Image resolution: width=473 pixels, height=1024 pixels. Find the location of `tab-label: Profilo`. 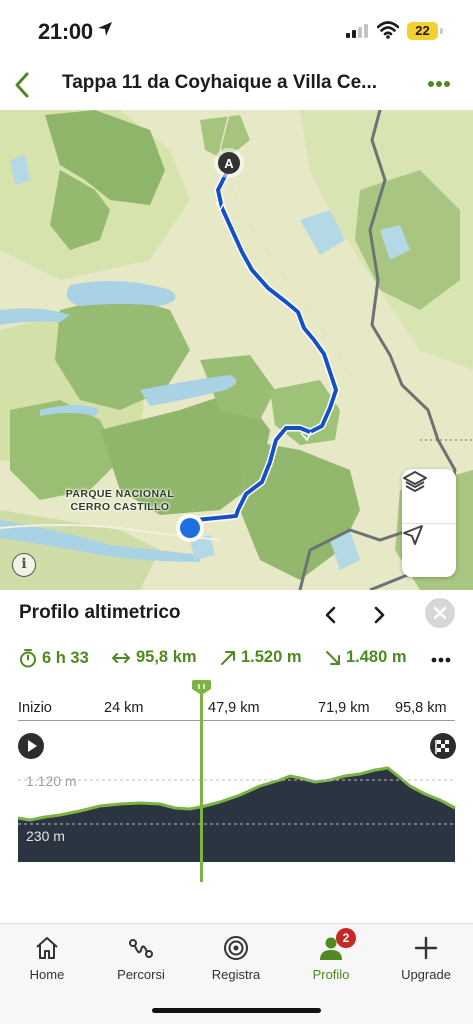

tab-label: Profilo is located at coordinates (331, 974).